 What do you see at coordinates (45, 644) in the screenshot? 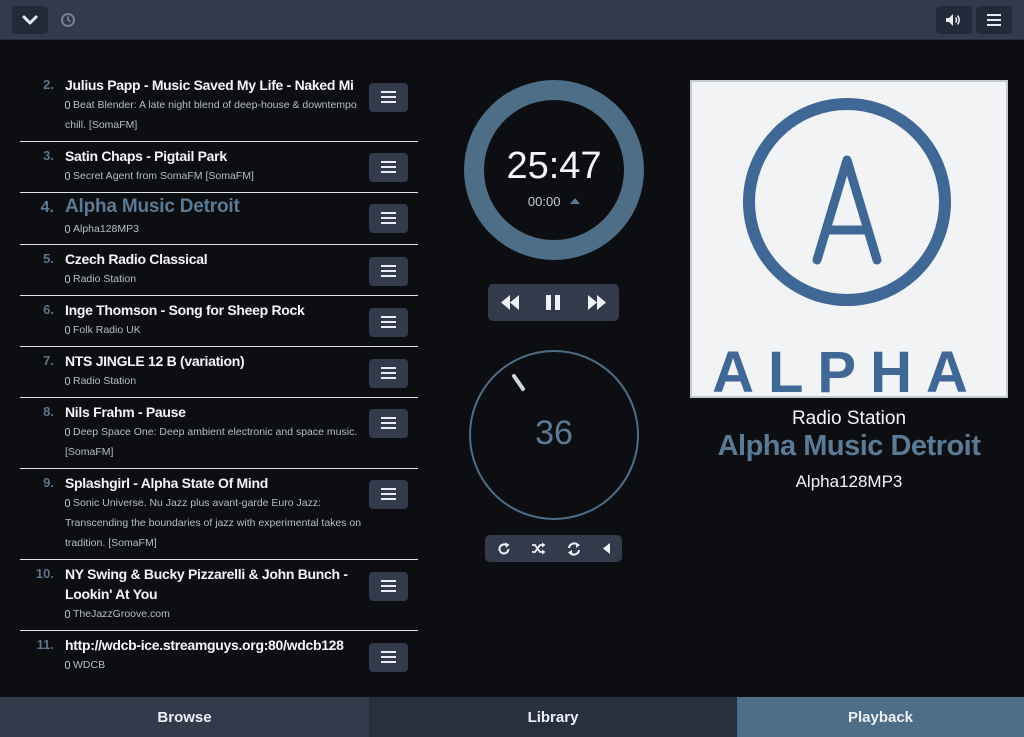
I see `queue-item-number: 11.` at bounding box center [45, 644].